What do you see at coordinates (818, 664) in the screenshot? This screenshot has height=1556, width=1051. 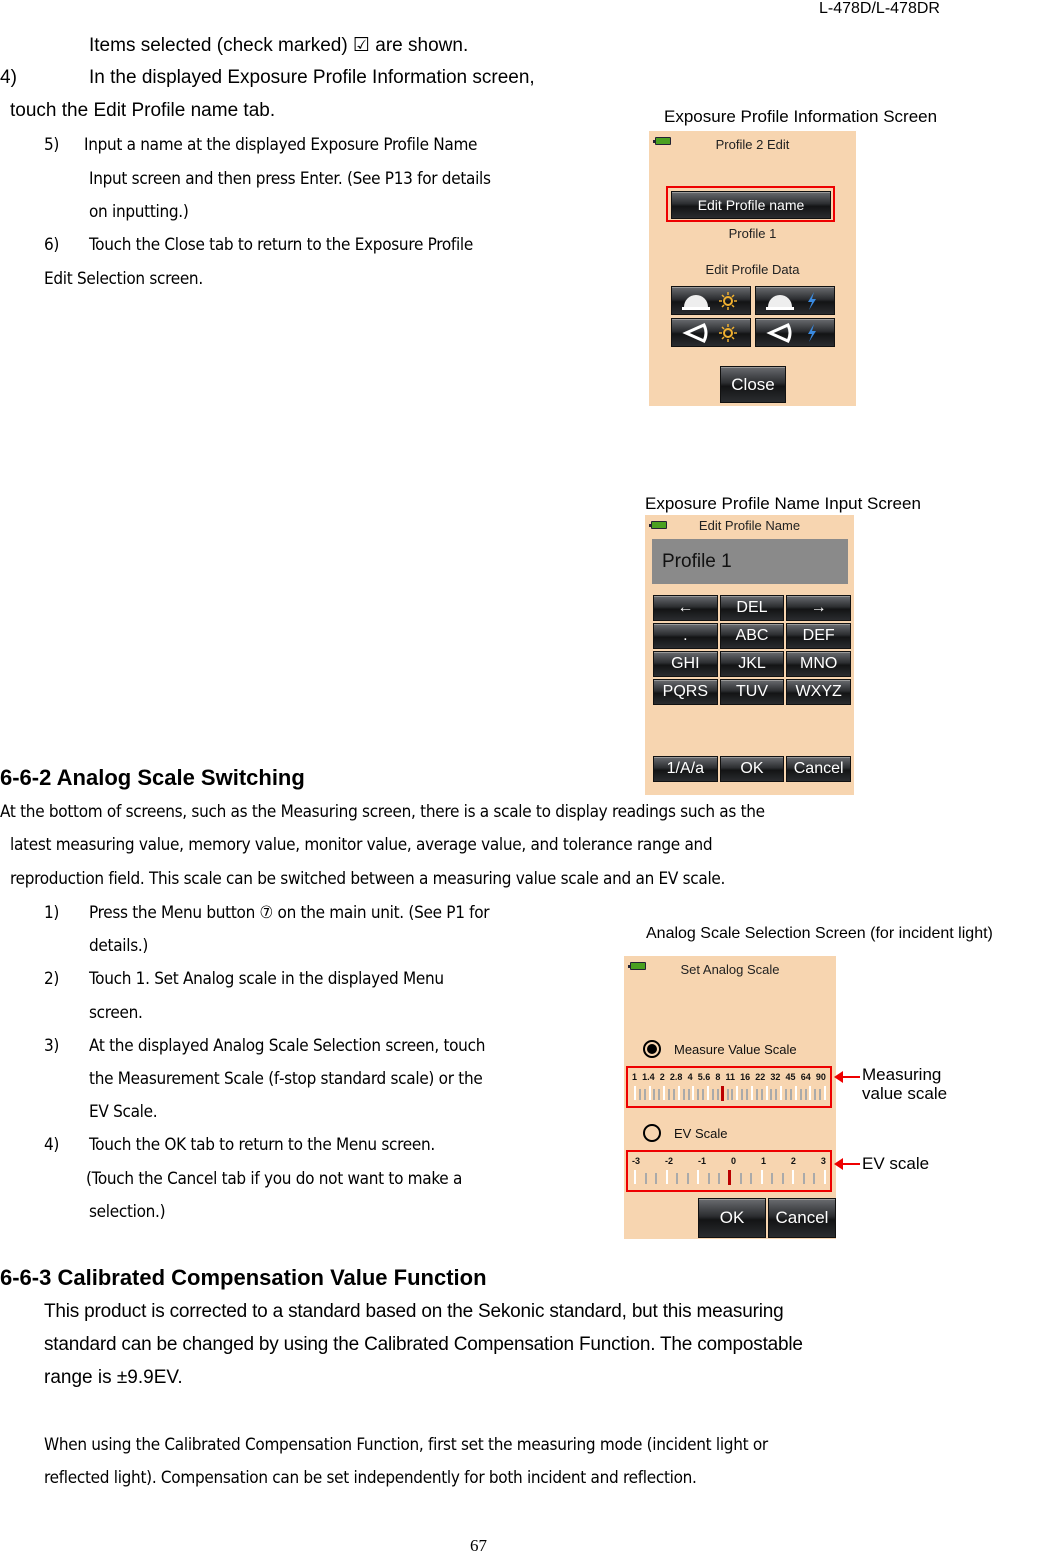 I see `key-mno: MNO` at bounding box center [818, 664].